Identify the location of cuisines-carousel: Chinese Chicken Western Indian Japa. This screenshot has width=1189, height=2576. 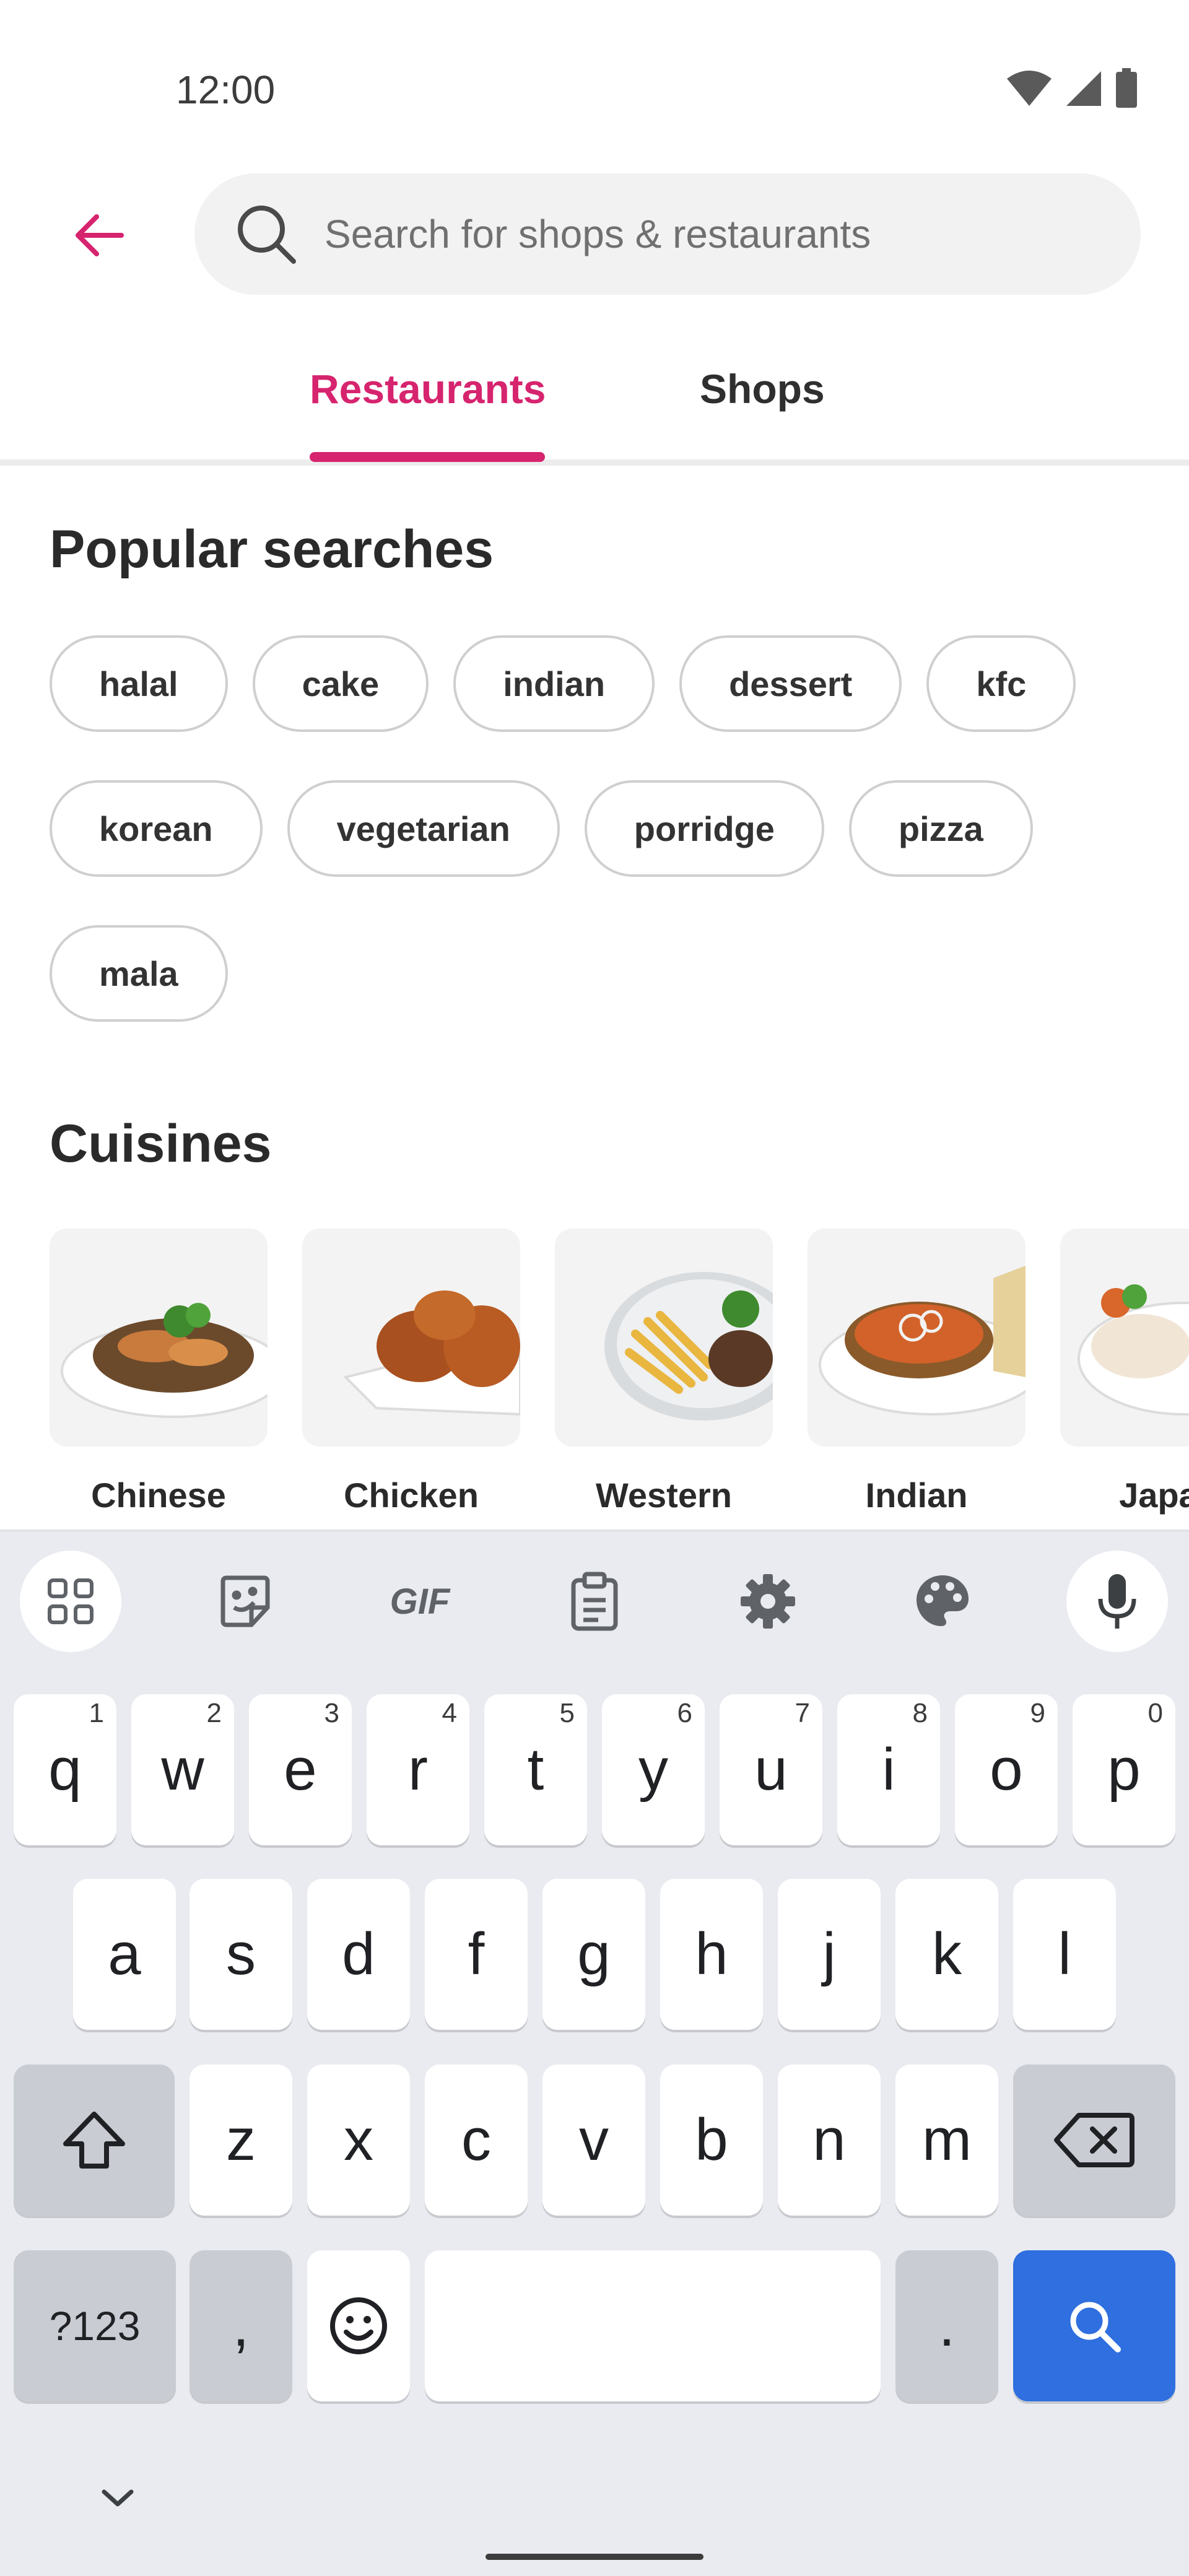
(619, 1378).